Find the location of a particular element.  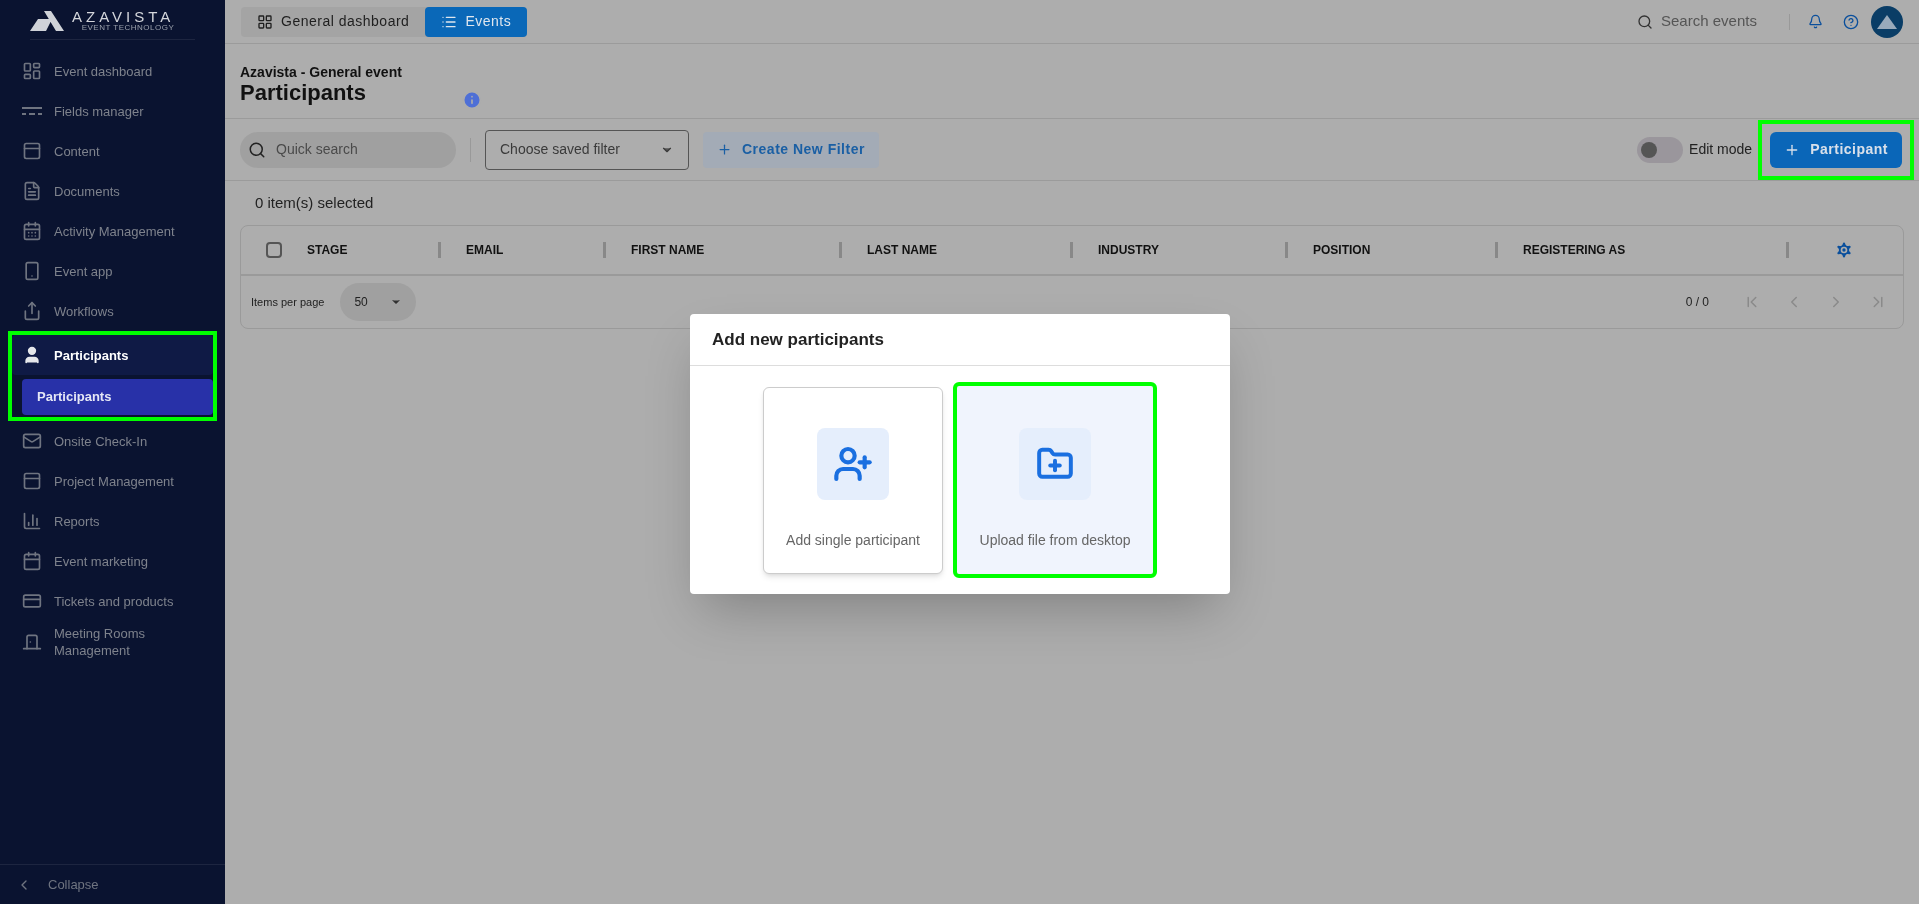

edit-mode-label: Edit mode is located at coordinates (1721, 149).